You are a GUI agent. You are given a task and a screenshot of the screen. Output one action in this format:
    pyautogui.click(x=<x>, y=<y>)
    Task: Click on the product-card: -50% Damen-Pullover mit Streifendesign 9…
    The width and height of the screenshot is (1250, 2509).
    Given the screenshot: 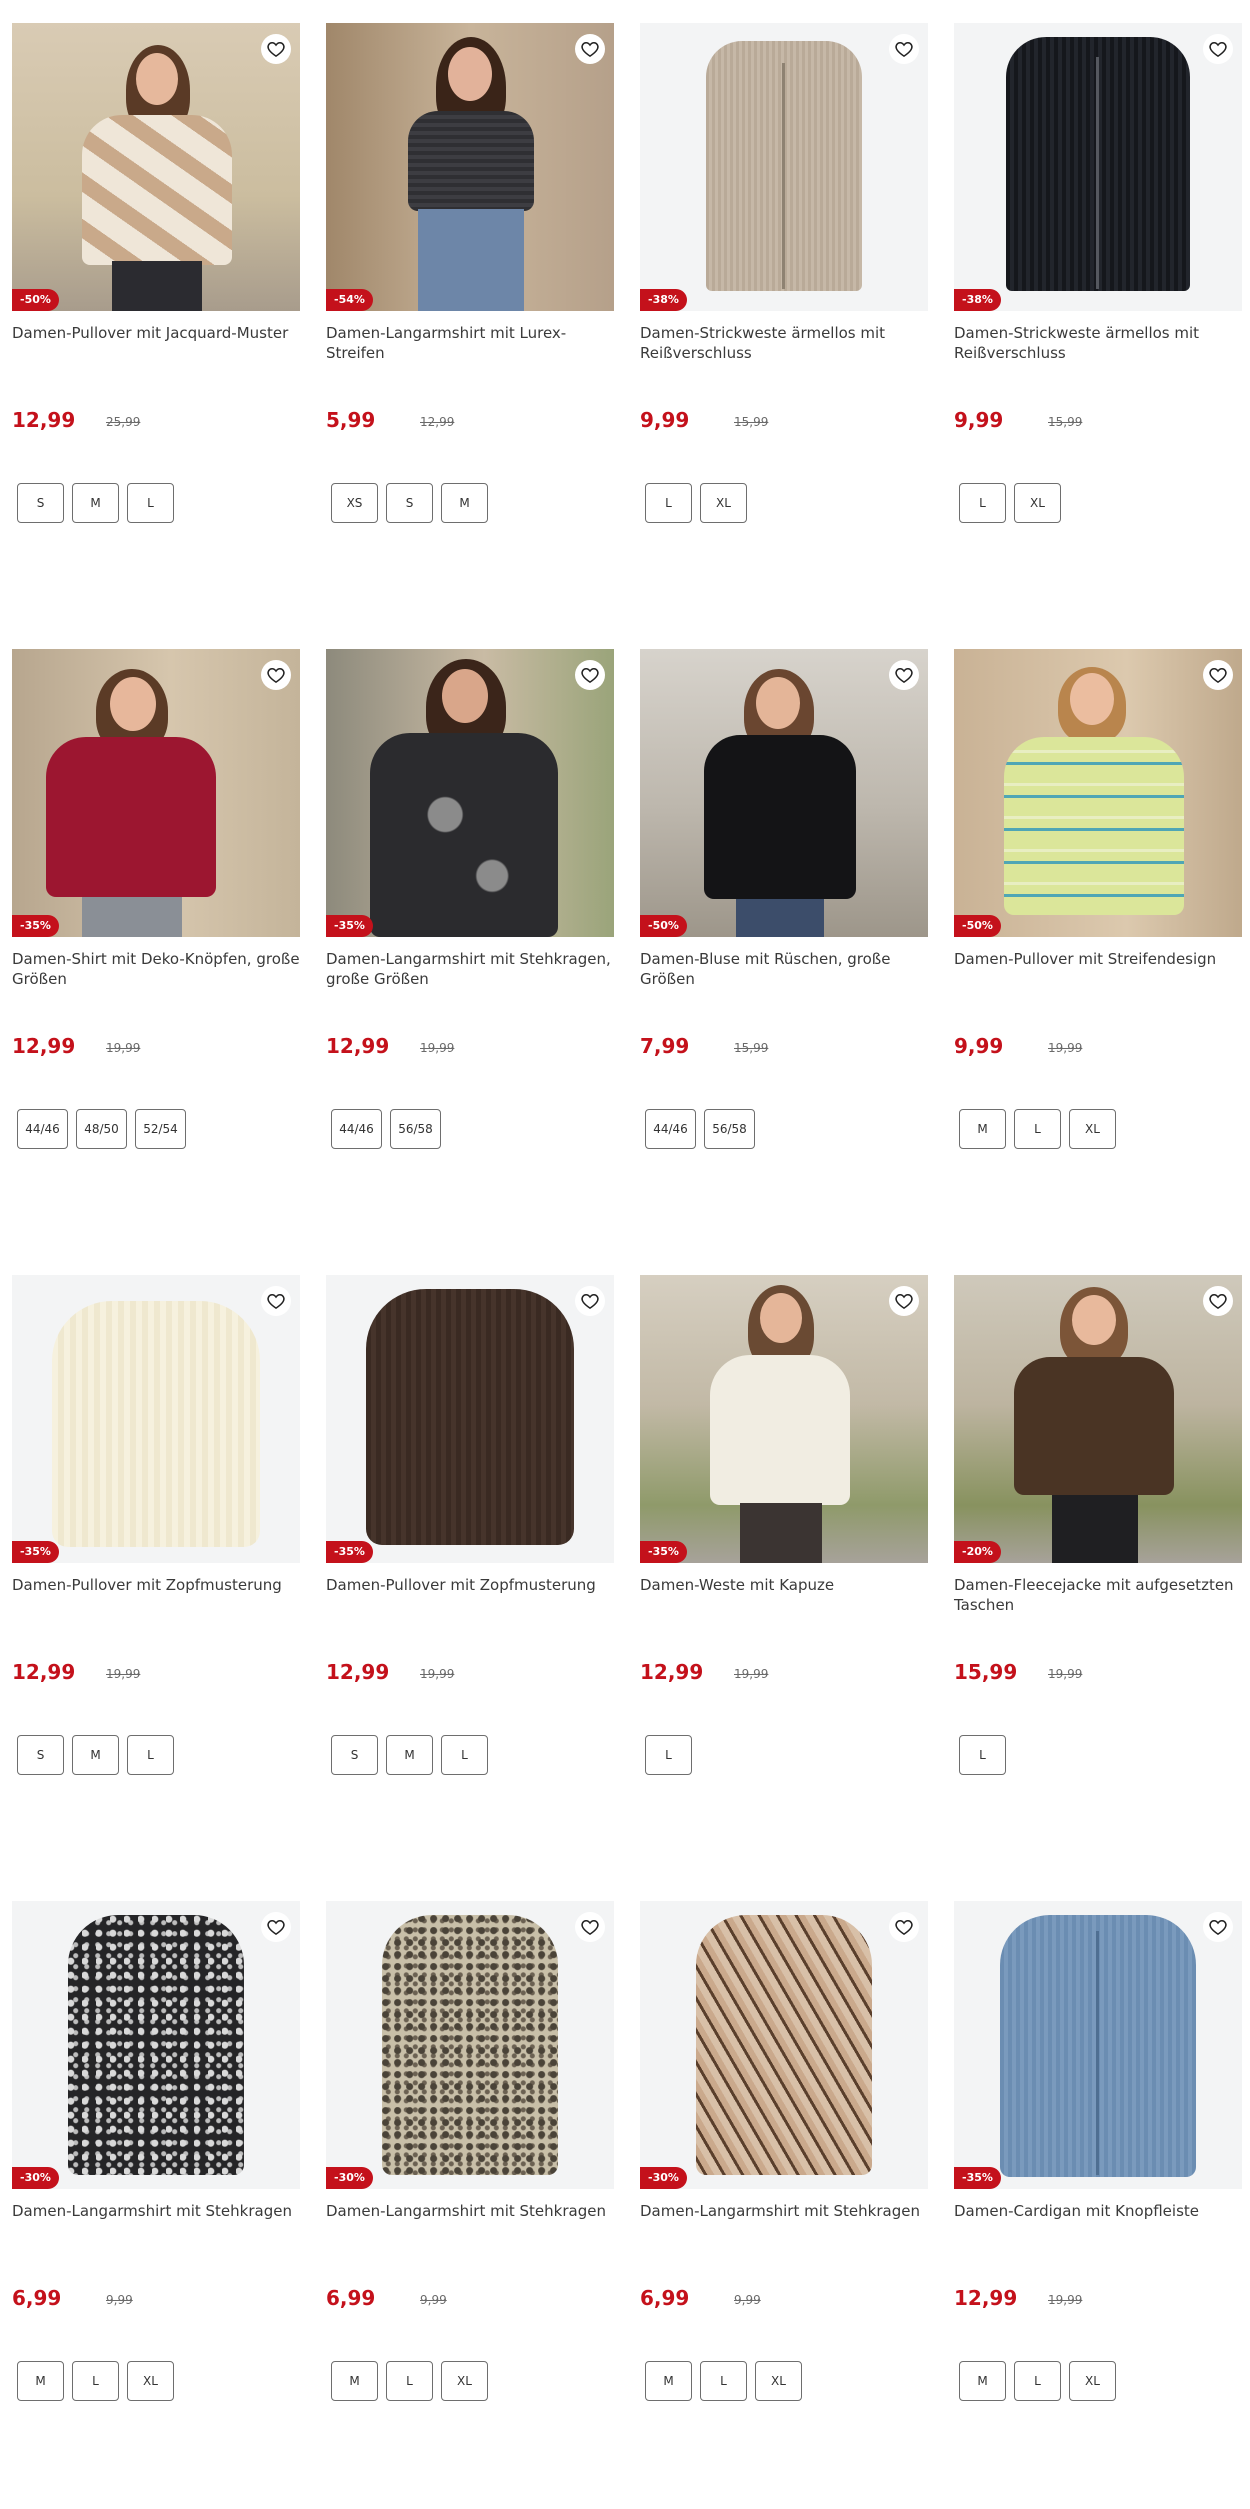 What is the action you would take?
    pyautogui.click(x=1098, y=929)
    